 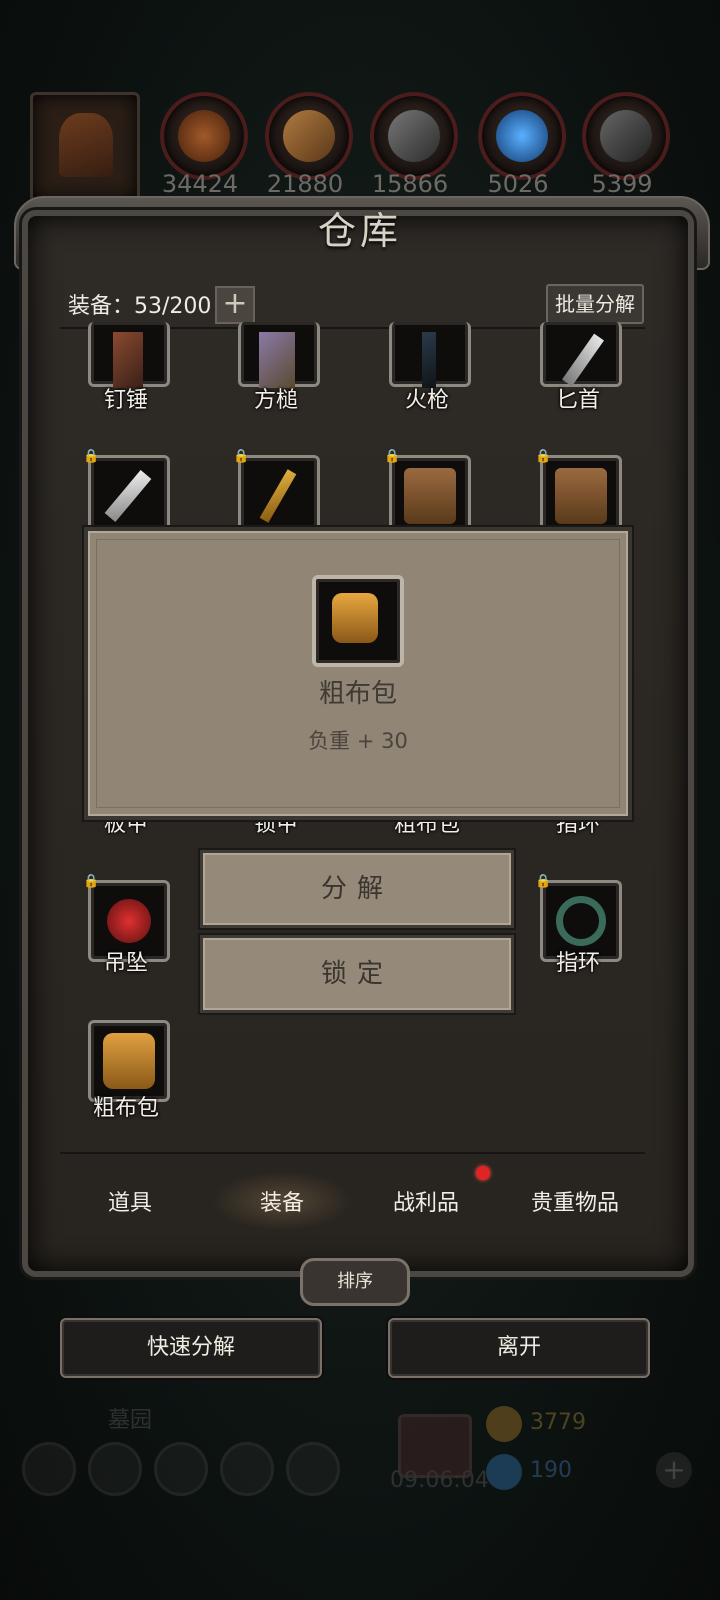 I want to click on tab-props: 道具, so click(x=130, y=1201).